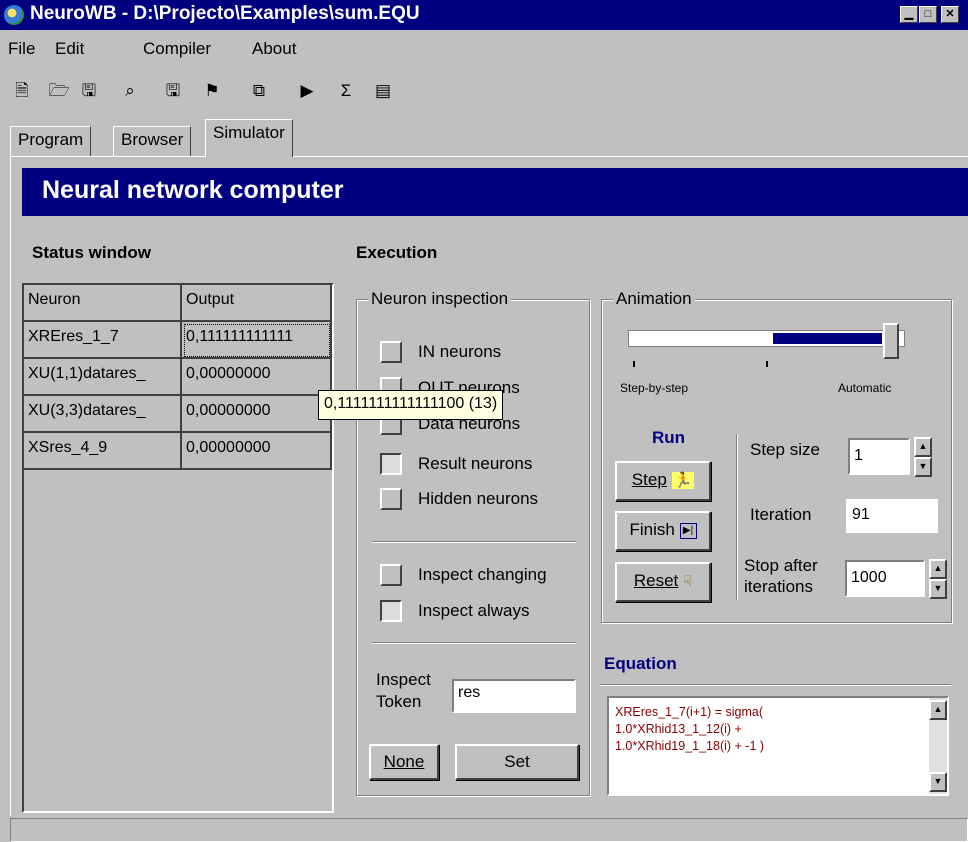 Image resolution: width=968 pixels, height=842 pixels. What do you see at coordinates (103, 303) in the screenshot?
I see `column-header-neuron: Neuron` at bounding box center [103, 303].